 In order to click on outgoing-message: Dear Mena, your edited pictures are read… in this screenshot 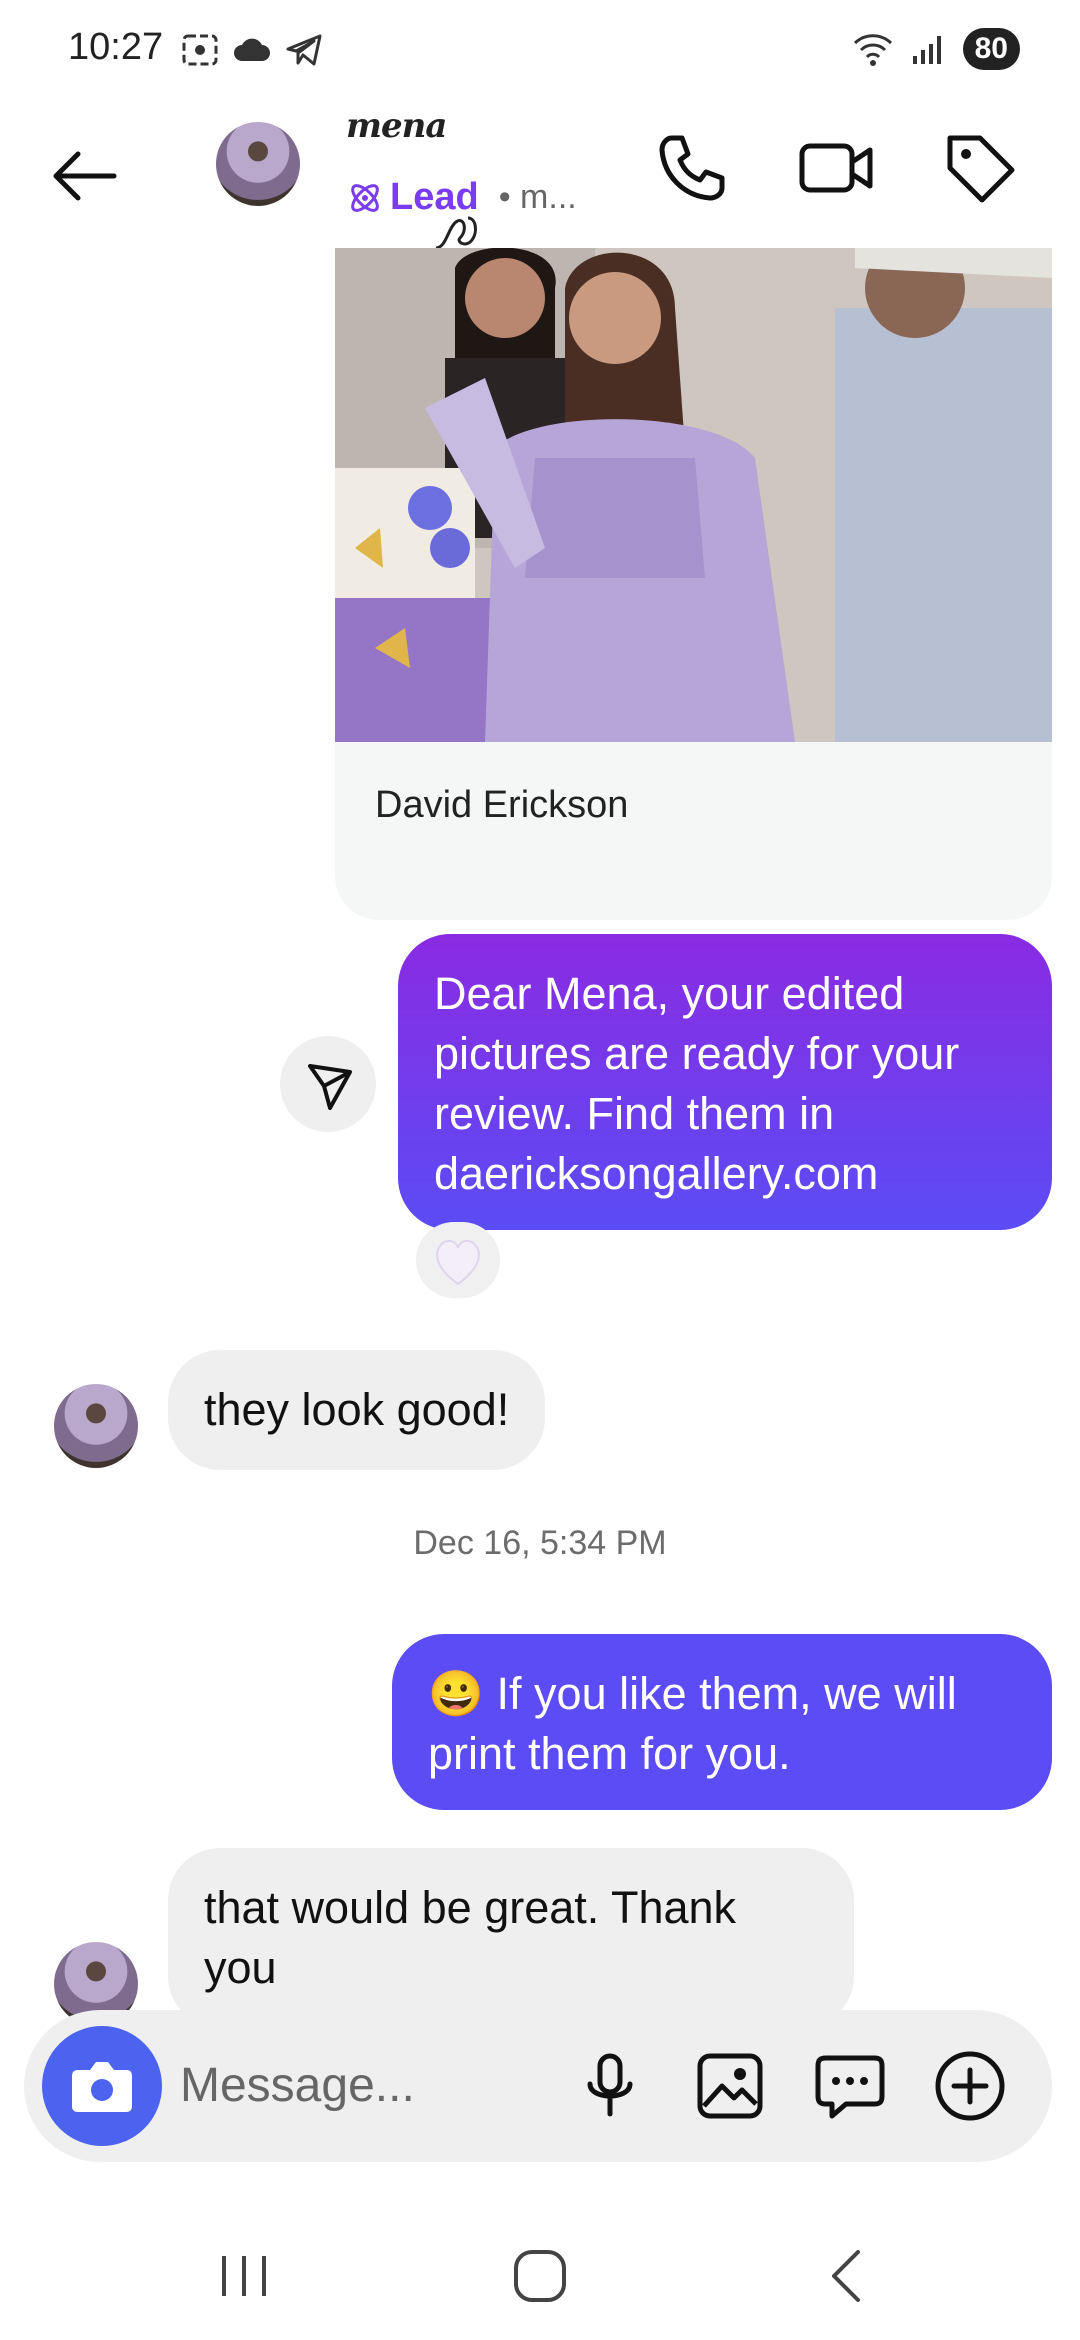, I will do `click(725, 1082)`.